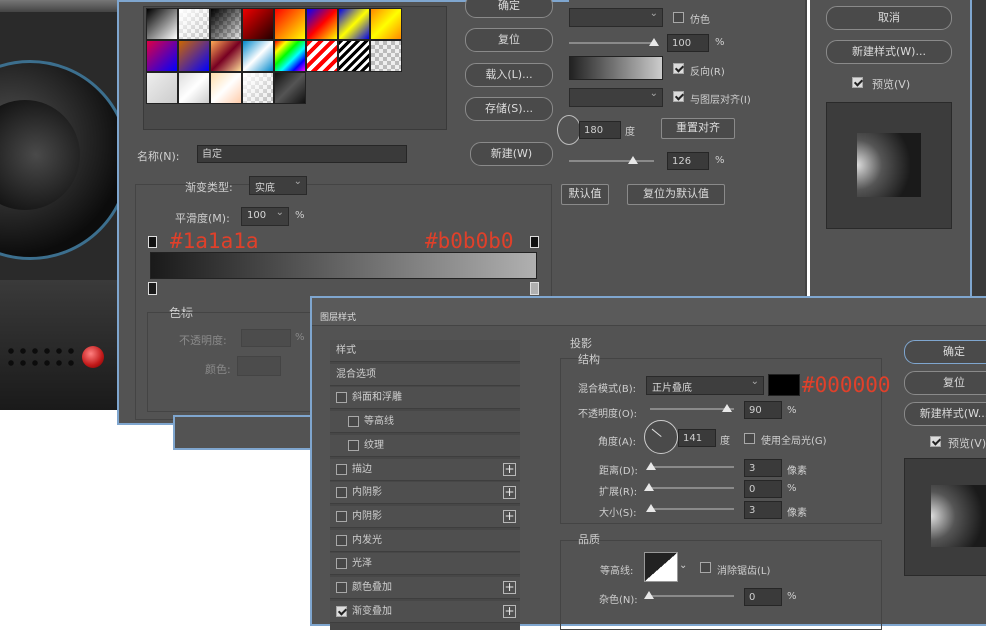 The width and height of the screenshot is (986, 630). Describe the element at coordinates (214, 241) in the screenshot. I see `left-color-hex: #1a1a1a` at that location.